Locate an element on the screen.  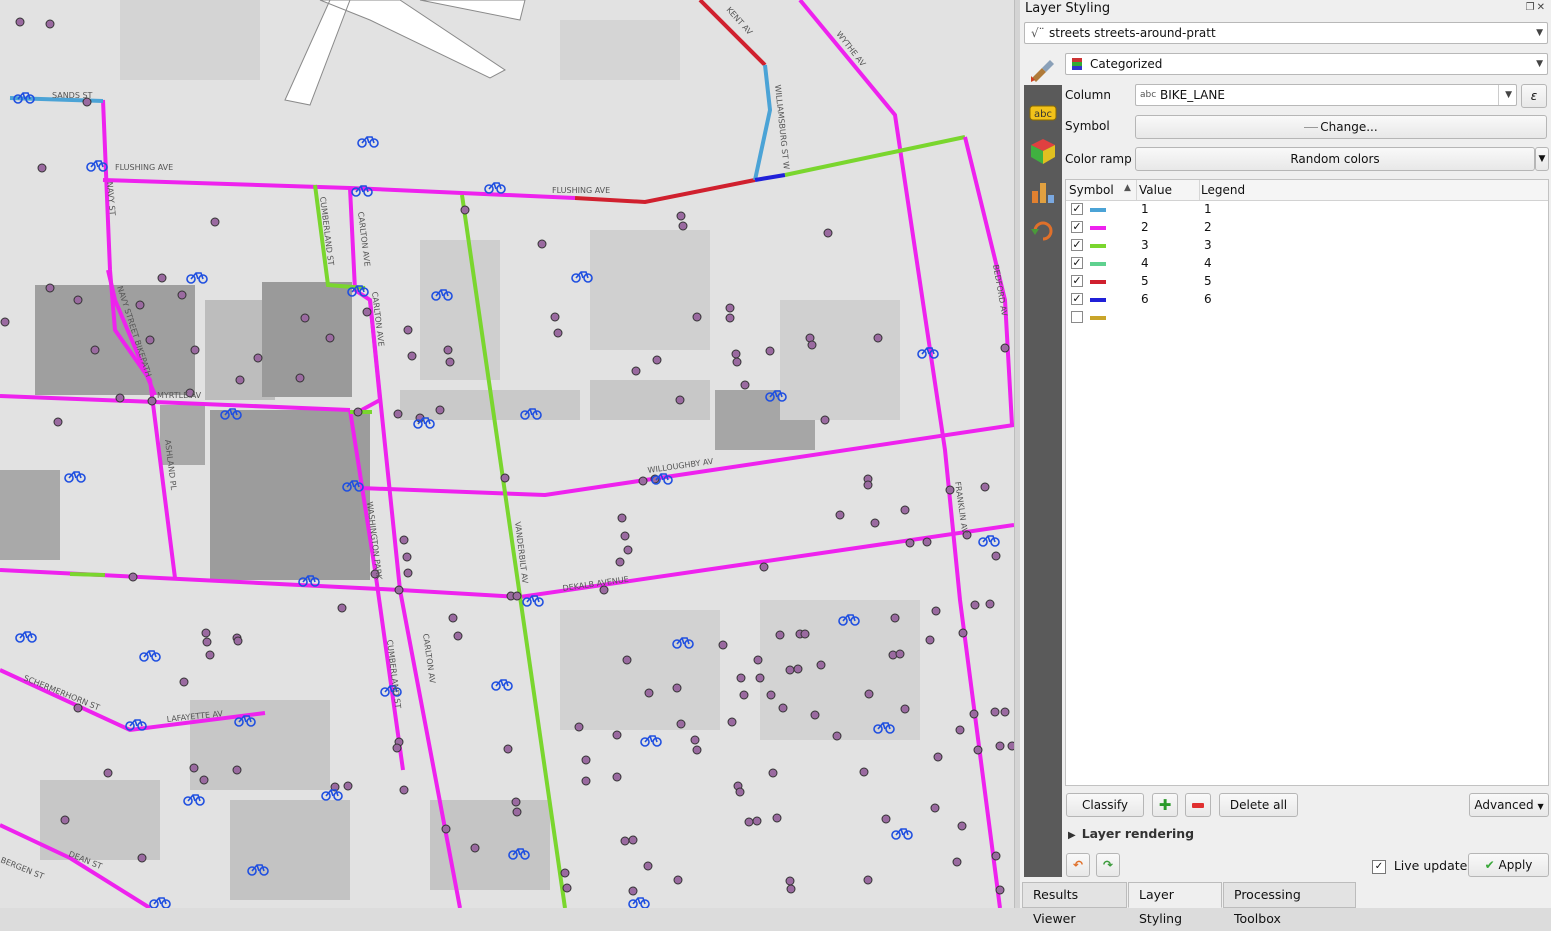
tab-results-viewer: Results Viewer is located at coordinates (1074, 904).